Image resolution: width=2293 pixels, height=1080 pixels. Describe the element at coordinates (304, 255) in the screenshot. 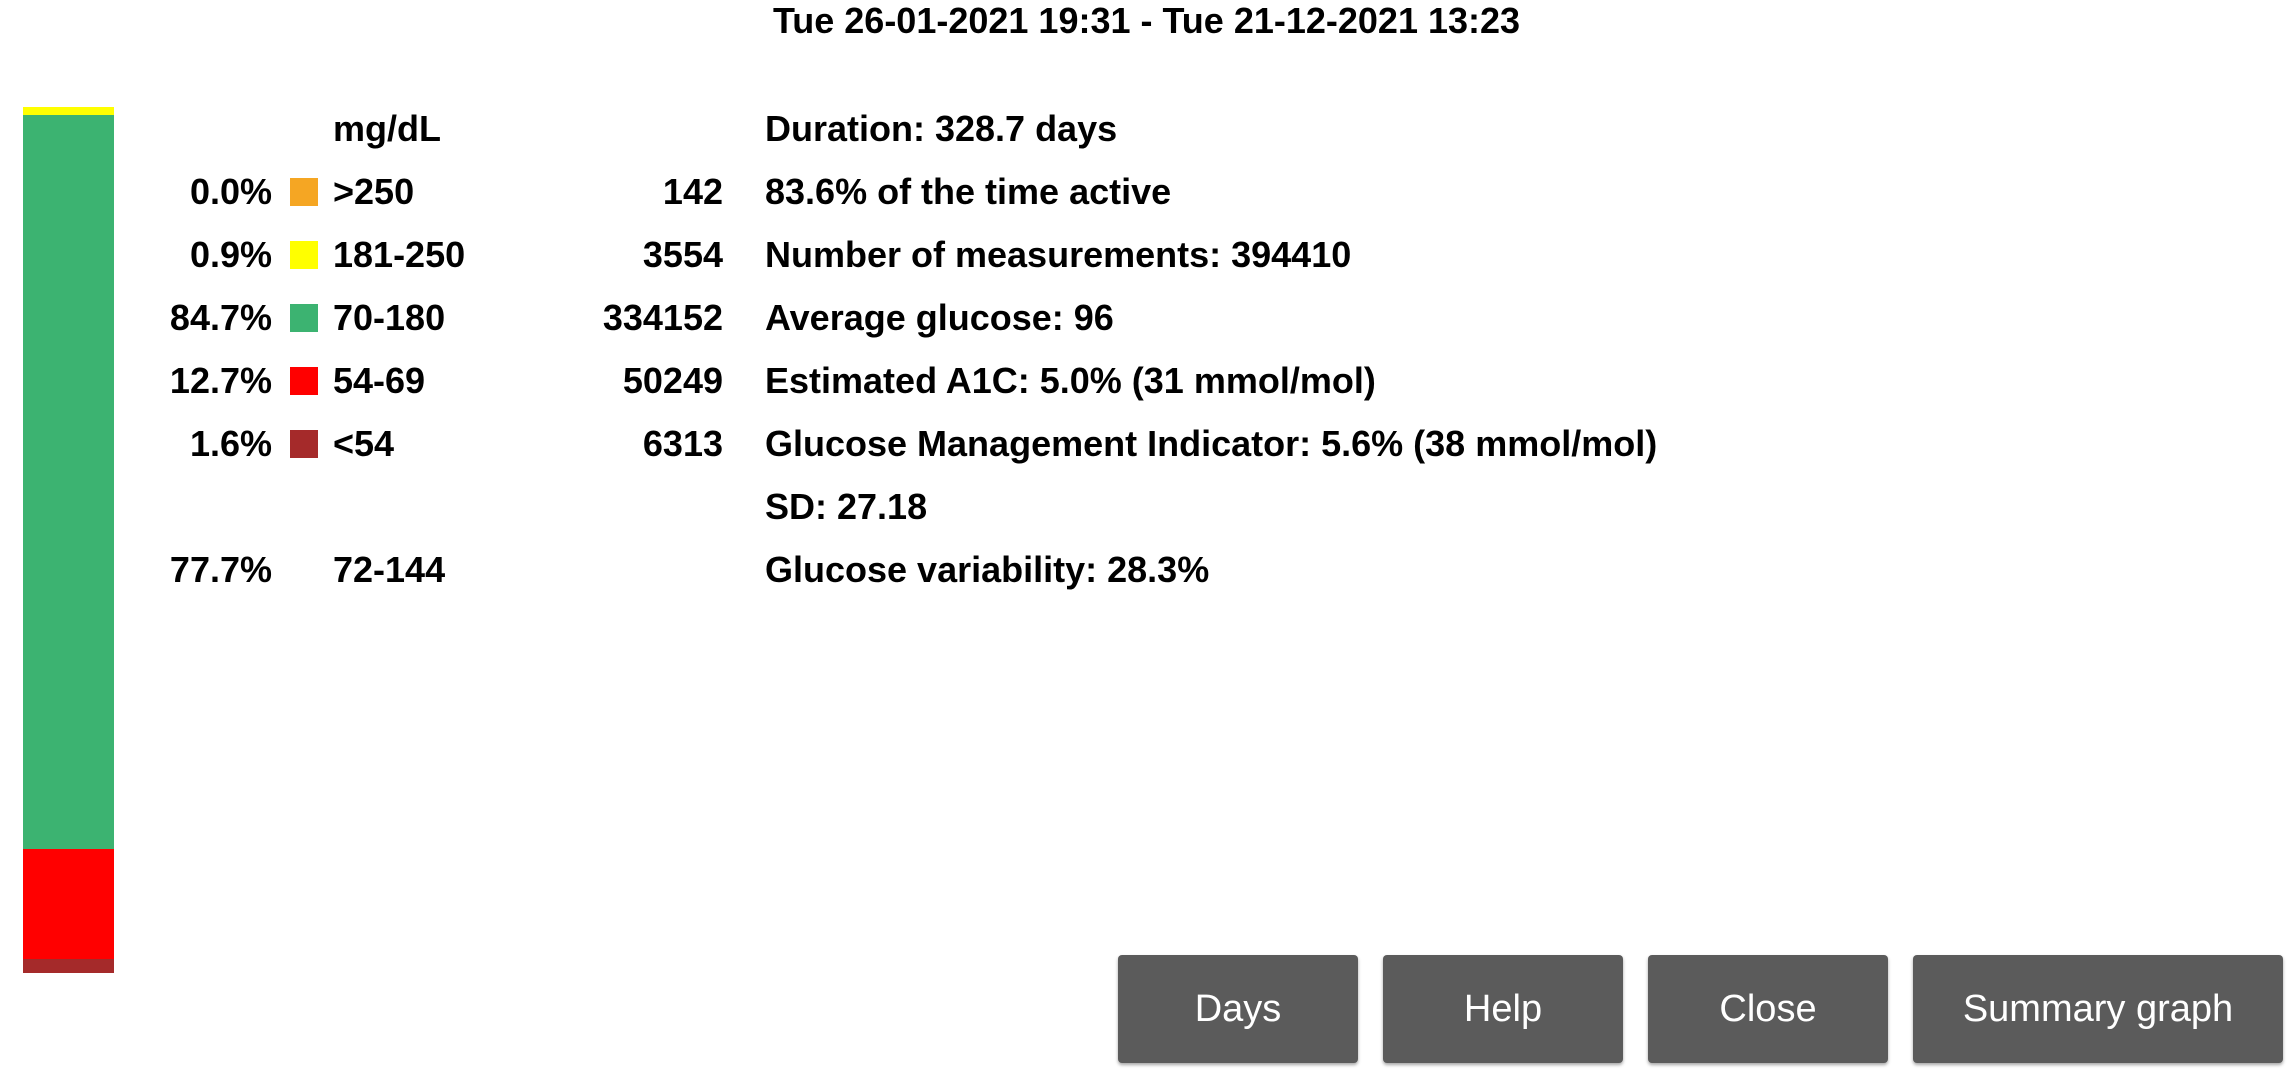

I see `yellow-swatch` at that location.